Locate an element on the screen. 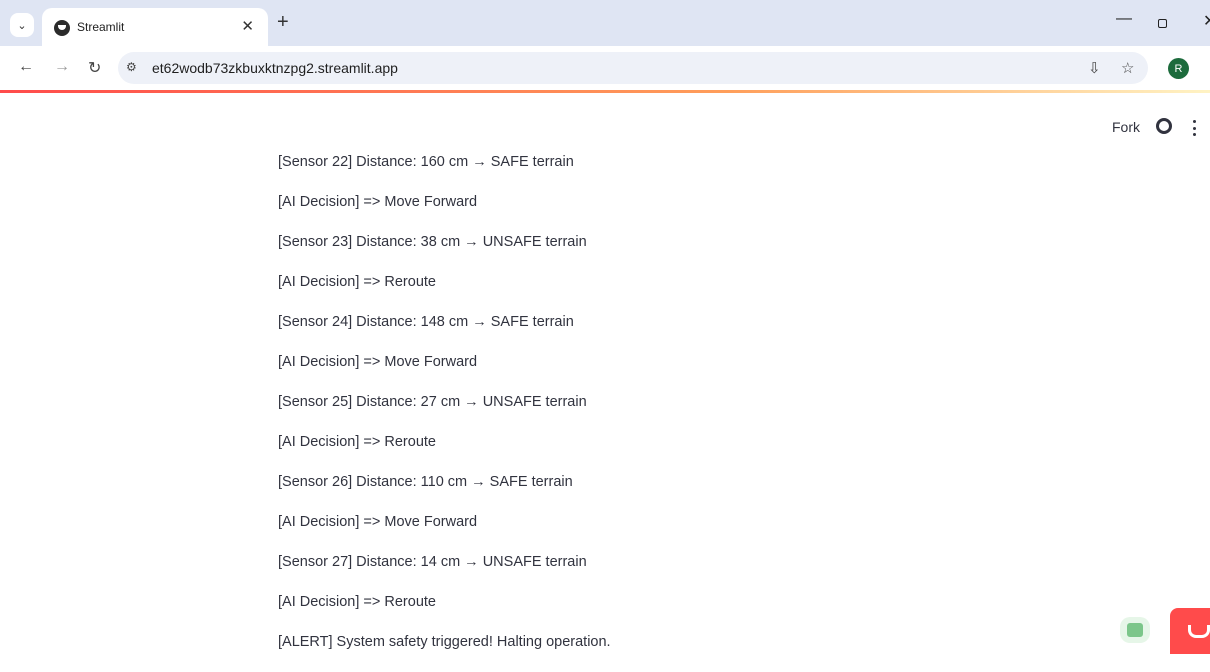  url-text: et62wodb73zkbuxktnzpg2.streamlit.app is located at coordinates (275, 68).